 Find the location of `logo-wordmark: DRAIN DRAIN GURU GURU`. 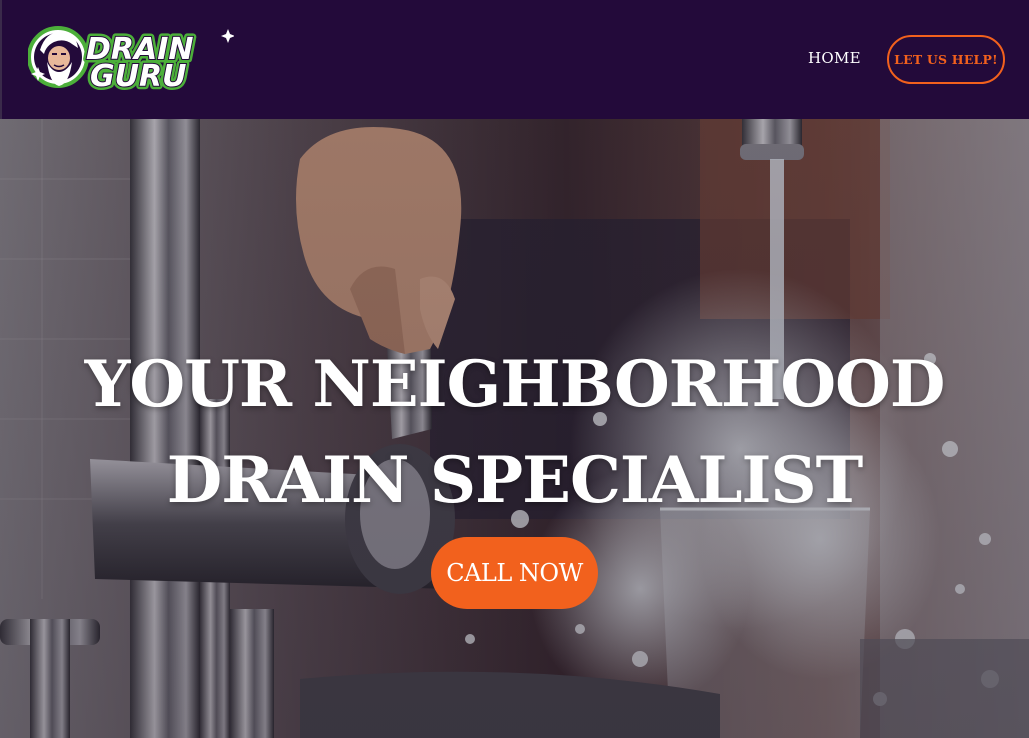

logo-wordmark: DRAIN DRAIN GURU GURU is located at coordinates (158, 63).